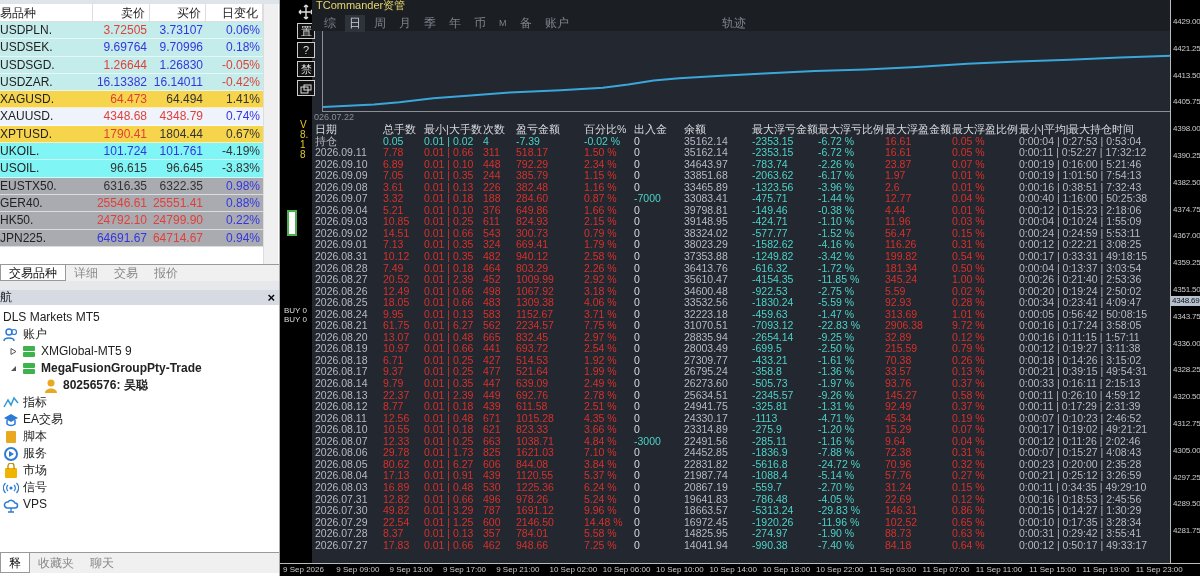 This screenshot has height=576, width=1200. Describe the element at coordinates (837, 349) in the screenshot. I see `table-cell-text: -2.50 %` at that location.